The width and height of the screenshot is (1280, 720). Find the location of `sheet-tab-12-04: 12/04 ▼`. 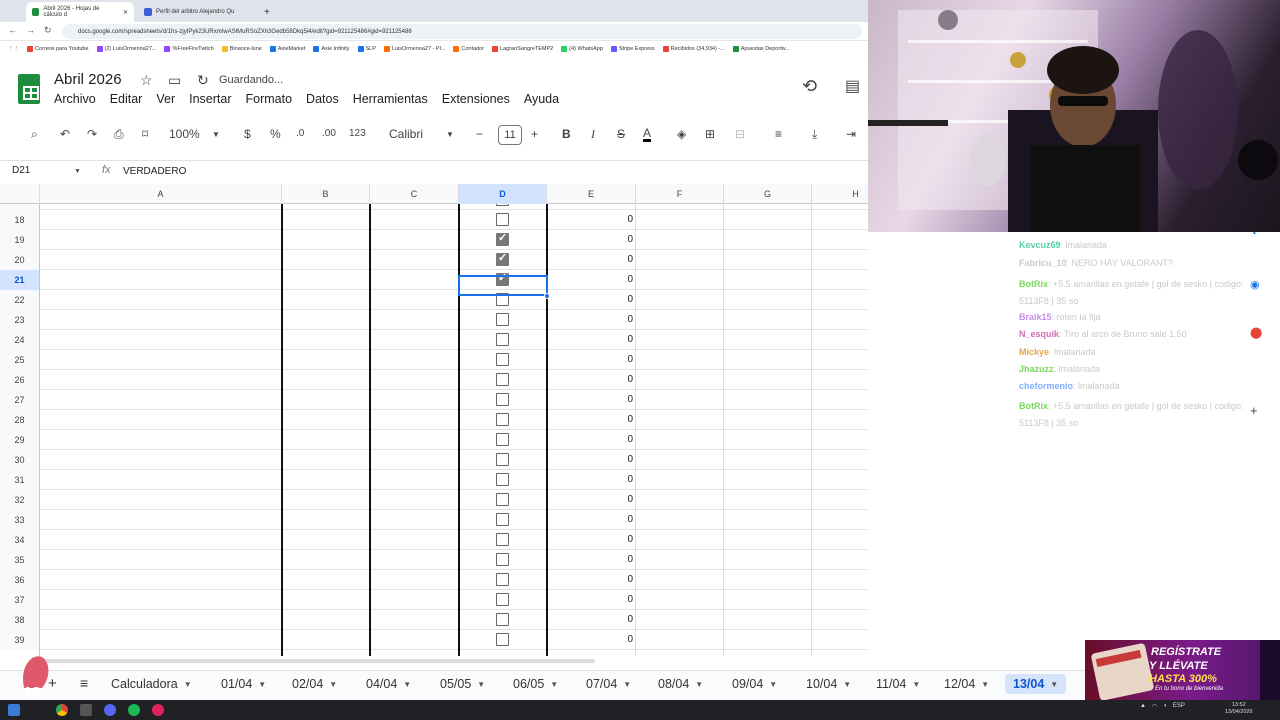

sheet-tab-12-04: 12/04 ▼ is located at coordinates (966, 684).